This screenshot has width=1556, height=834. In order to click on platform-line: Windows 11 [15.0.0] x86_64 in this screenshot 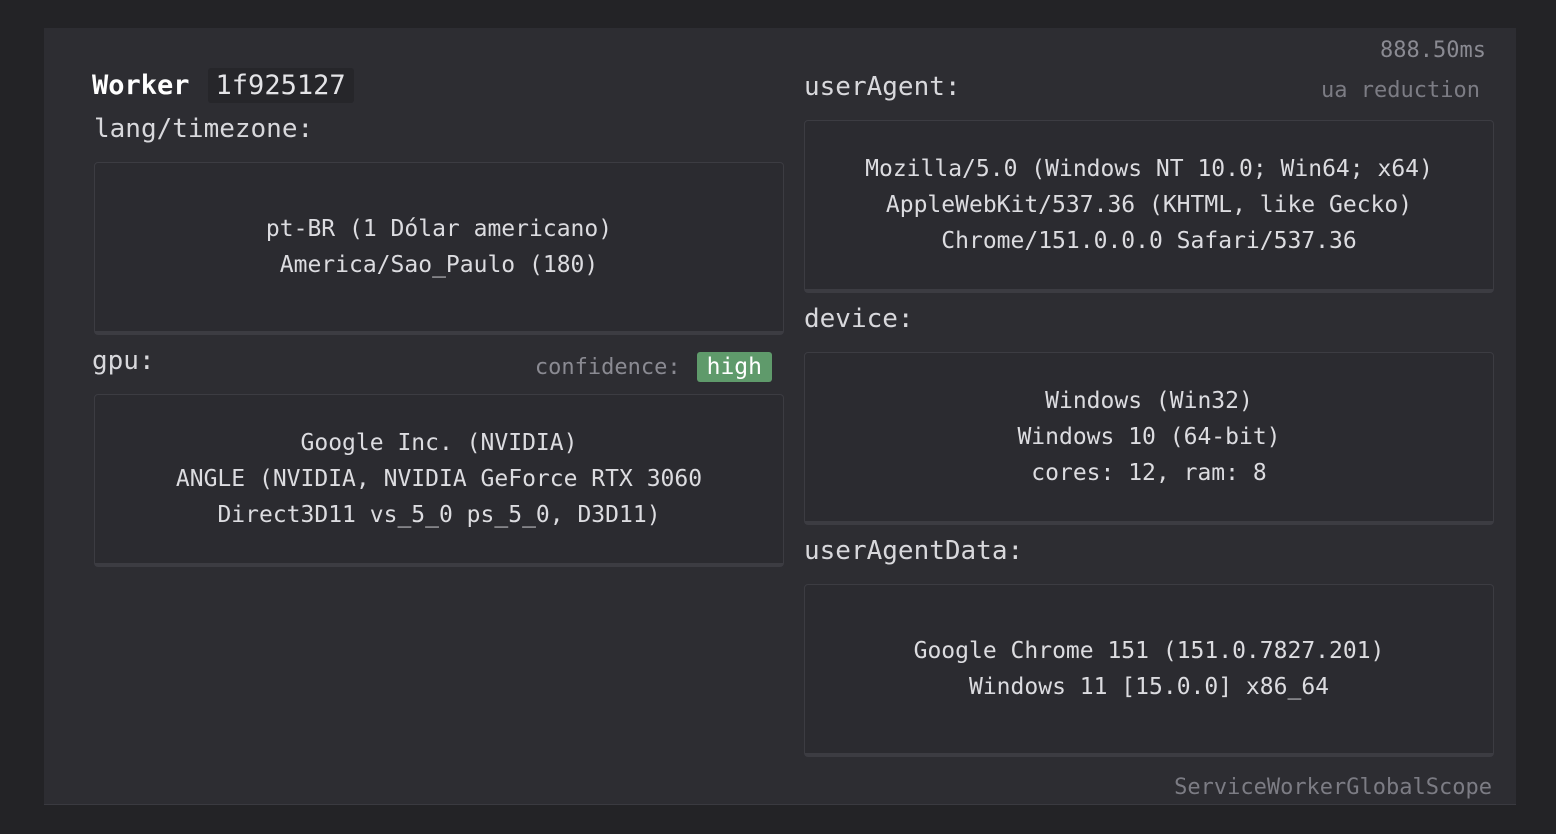, I will do `click(1149, 687)`.